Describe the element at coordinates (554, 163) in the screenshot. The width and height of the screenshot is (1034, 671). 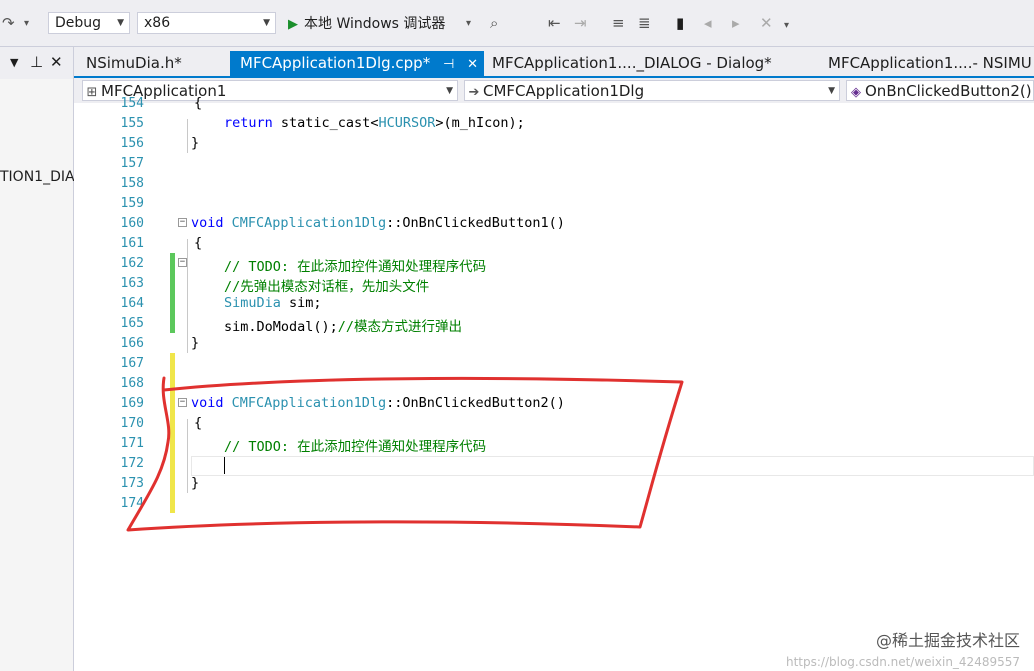
I see `code-line: 157` at that location.